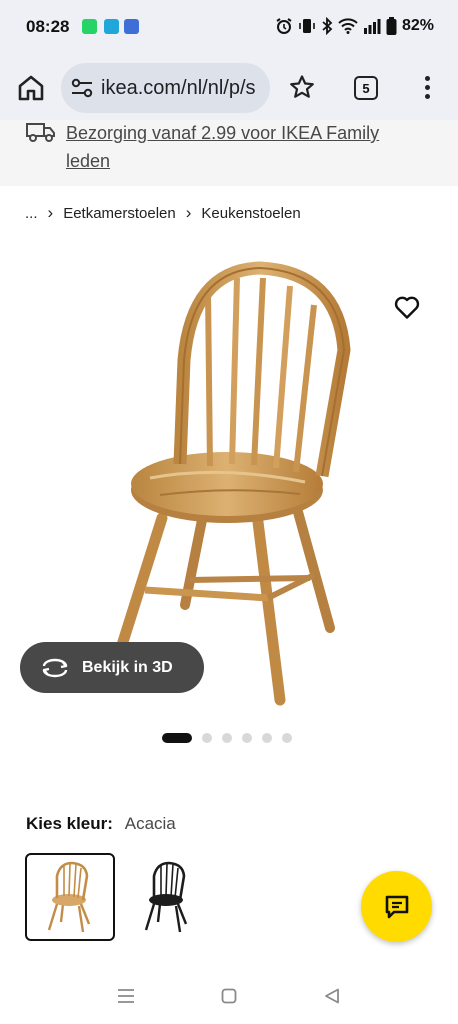  Describe the element at coordinates (348, 26) in the screenshot. I see `wifi-icon` at that location.